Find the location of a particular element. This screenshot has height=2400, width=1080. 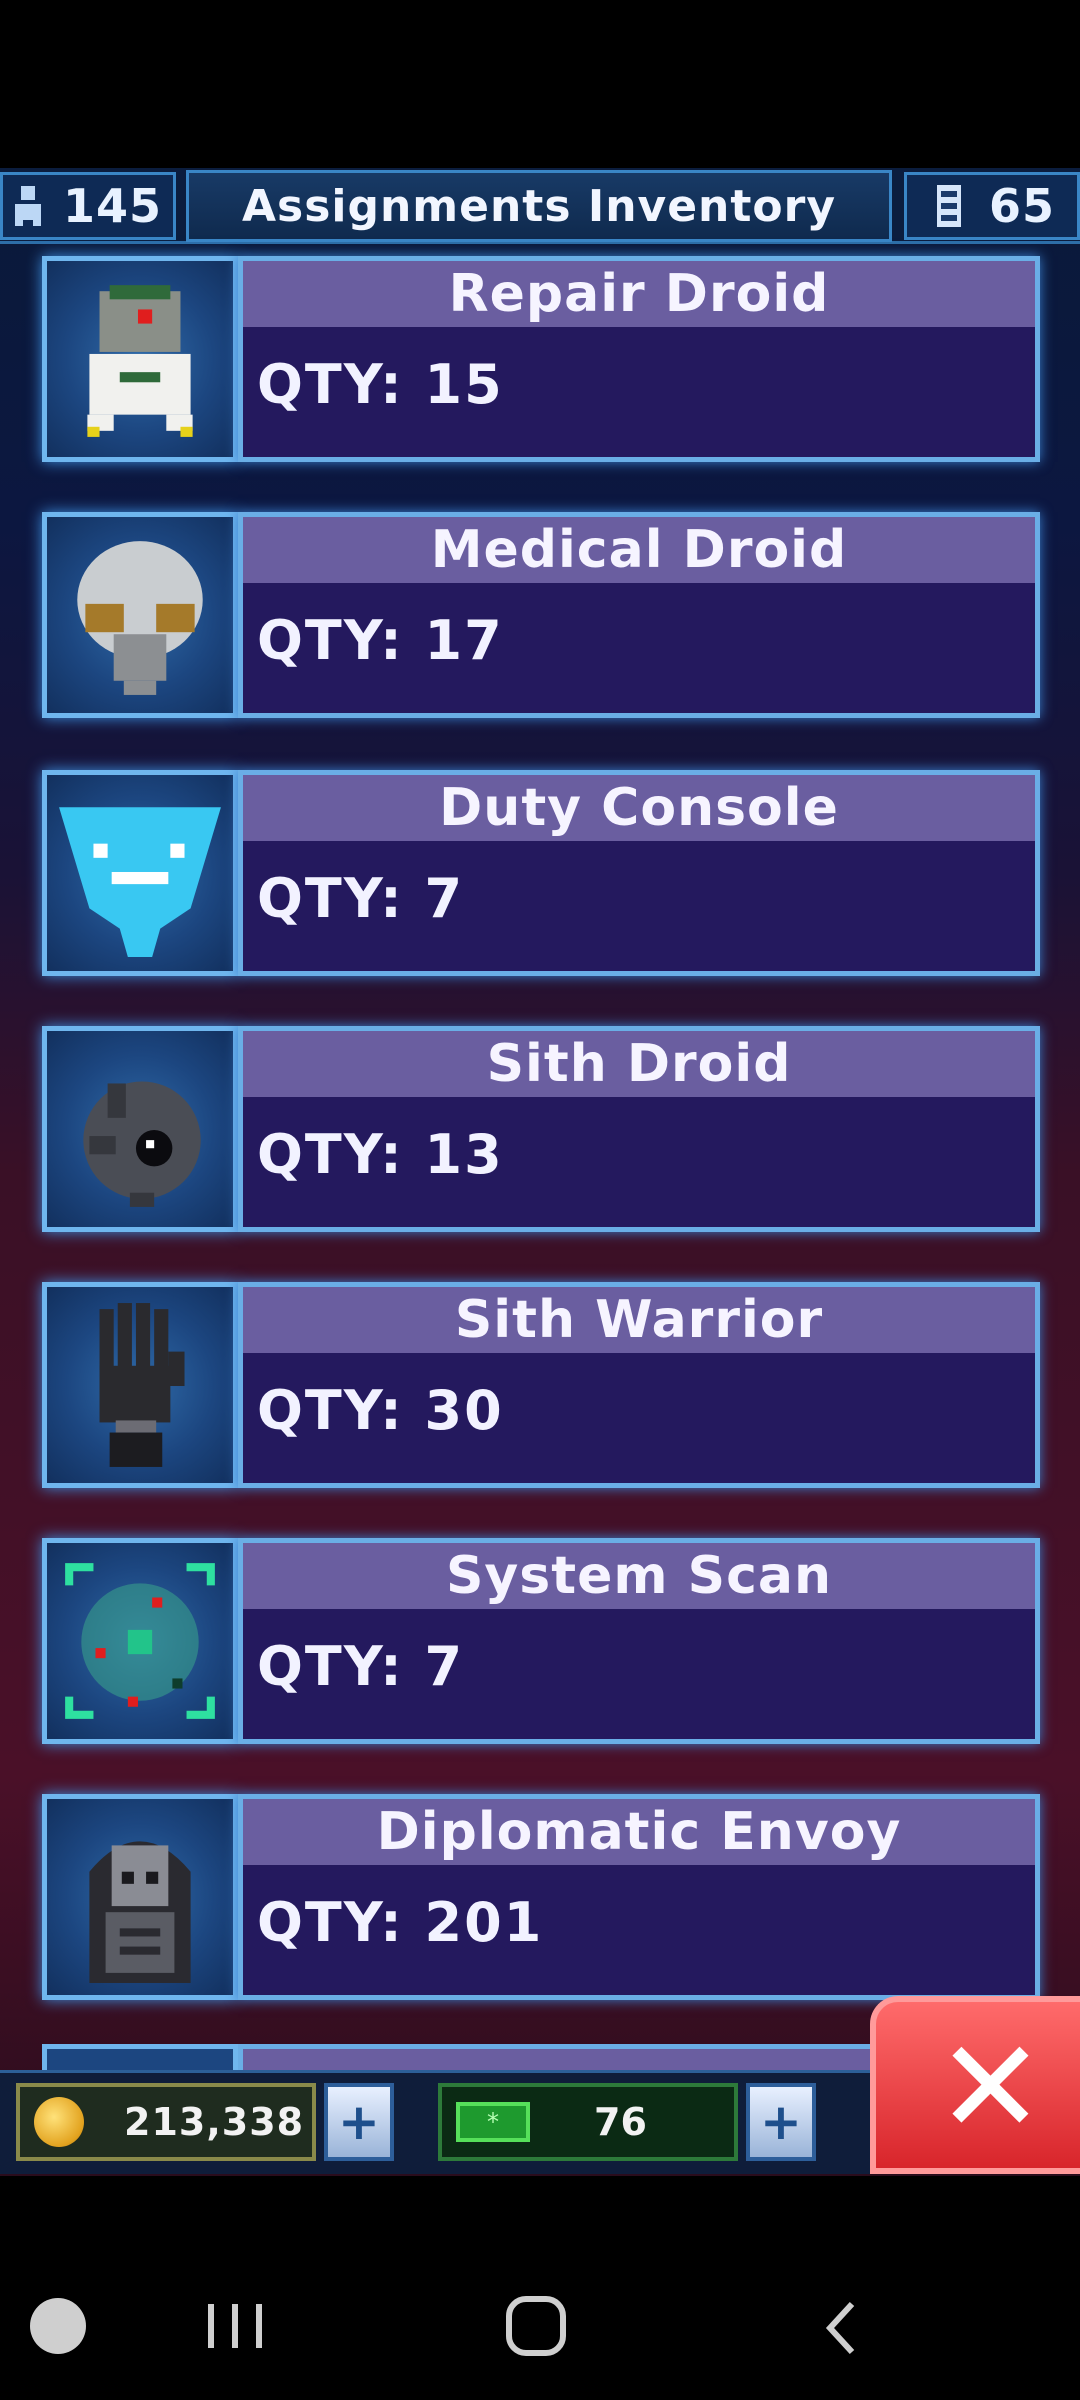

item-panel: Medical Droid QTY: 17 is located at coordinates (639, 615).